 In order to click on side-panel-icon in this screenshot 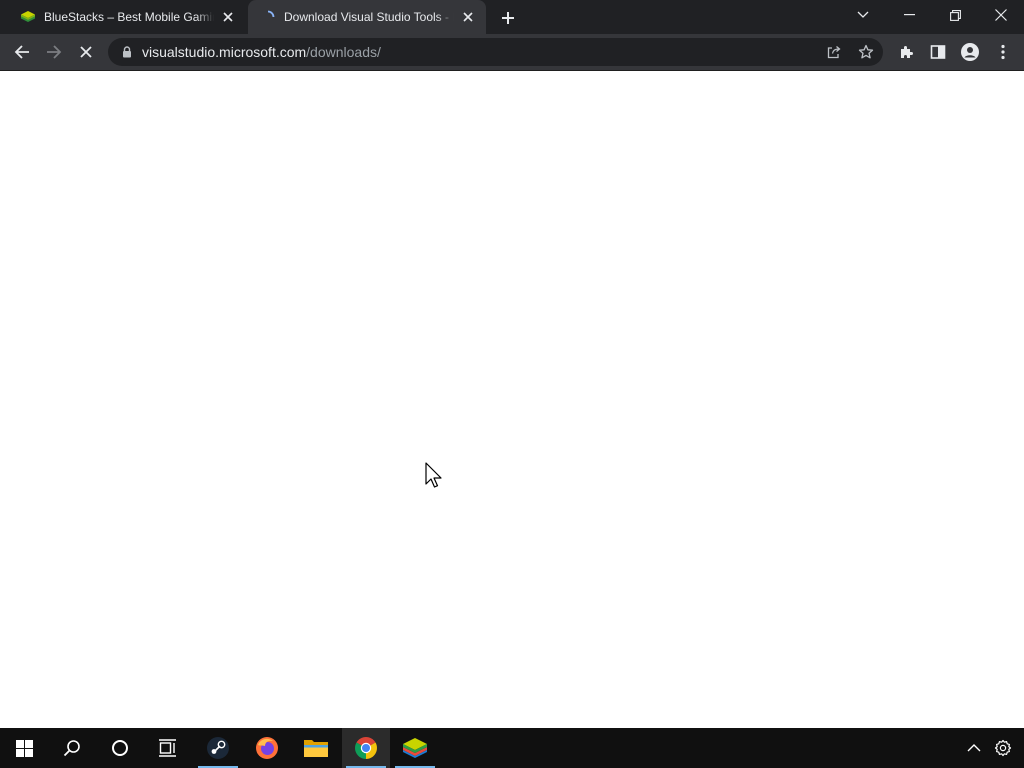, I will do `click(938, 52)`.